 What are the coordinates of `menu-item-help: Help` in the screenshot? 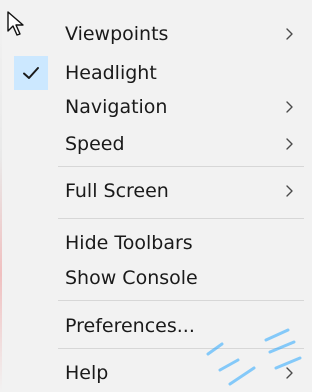 It's located at (162, 373).